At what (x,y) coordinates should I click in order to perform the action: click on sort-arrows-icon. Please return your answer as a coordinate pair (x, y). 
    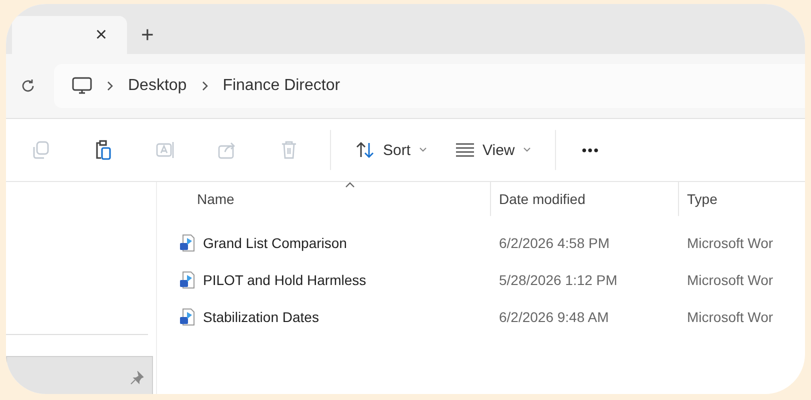
    Looking at the image, I should click on (365, 150).